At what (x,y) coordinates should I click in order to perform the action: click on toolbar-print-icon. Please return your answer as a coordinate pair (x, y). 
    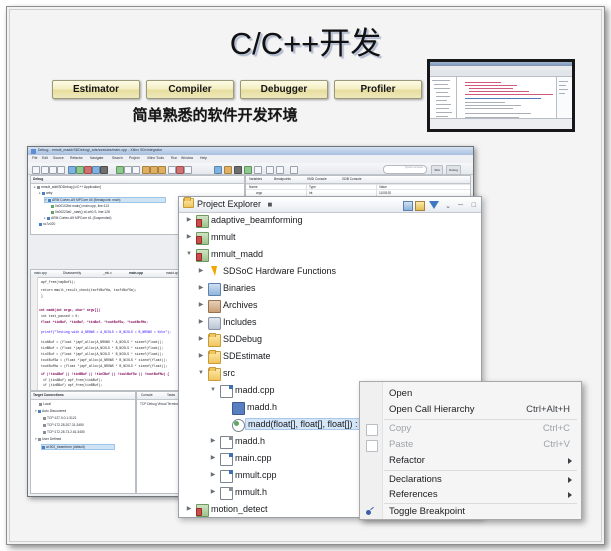
    Looking at the image, I should click on (61, 169).